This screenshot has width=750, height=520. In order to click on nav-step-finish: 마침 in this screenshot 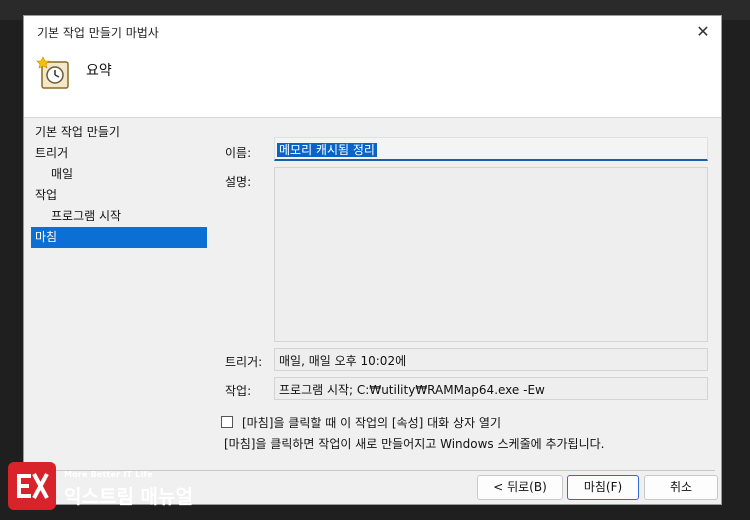, I will do `click(119, 237)`.